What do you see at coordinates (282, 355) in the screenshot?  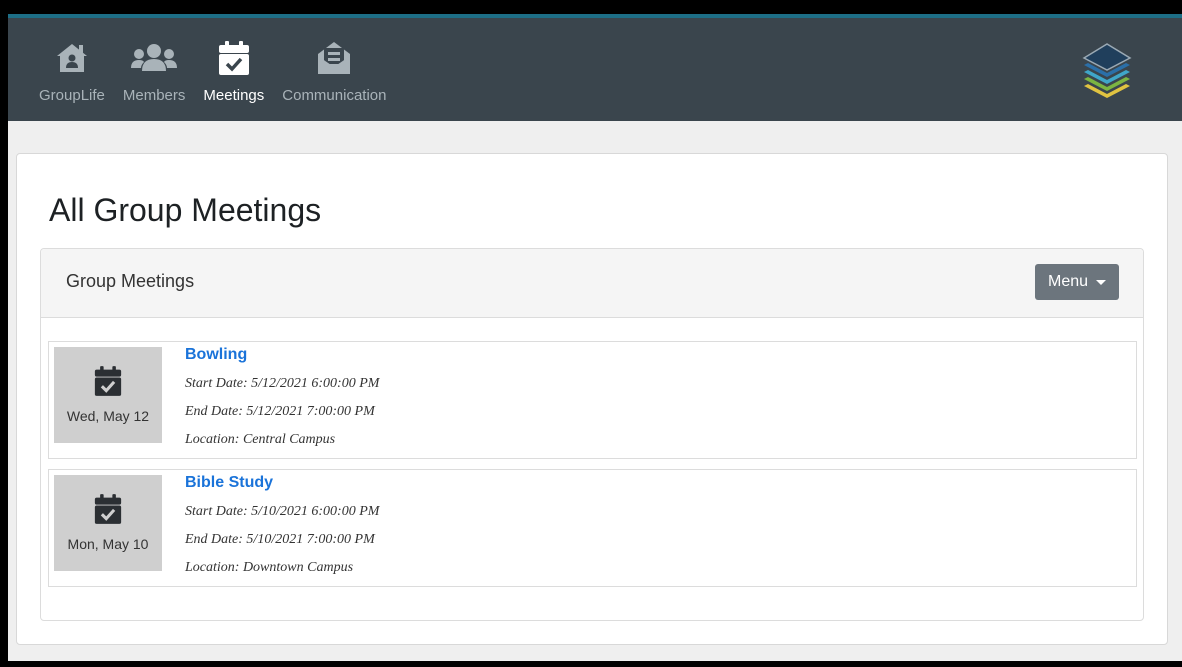 I see `meeting-title-link: Bowling` at bounding box center [282, 355].